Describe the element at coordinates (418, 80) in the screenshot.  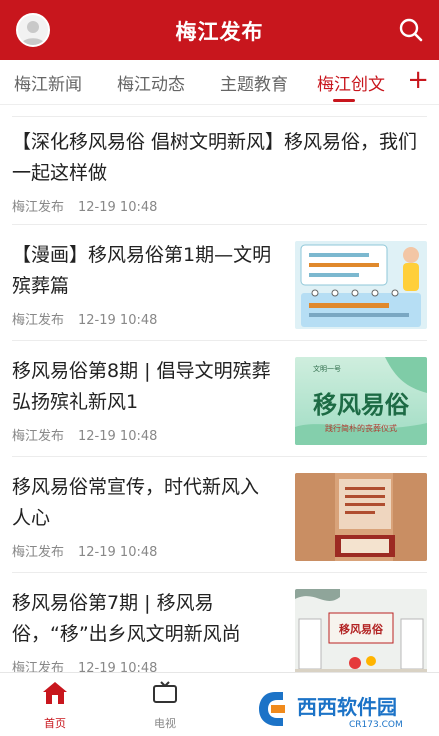
I see `add-tab-button: +` at that location.